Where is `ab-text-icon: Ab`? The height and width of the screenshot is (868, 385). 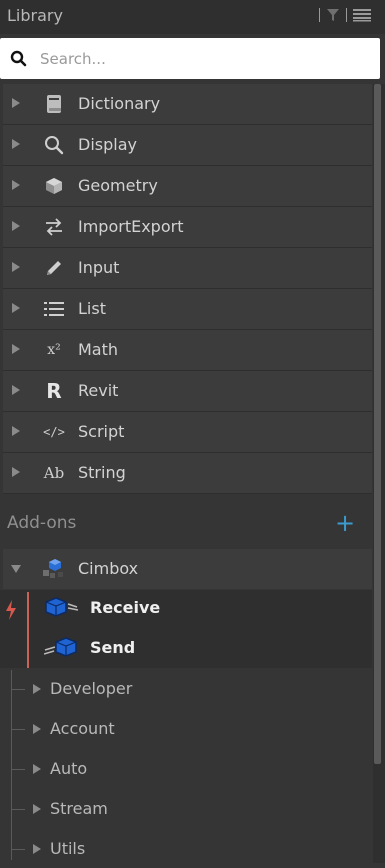 ab-text-icon: Ab is located at coordinates (54, 473).